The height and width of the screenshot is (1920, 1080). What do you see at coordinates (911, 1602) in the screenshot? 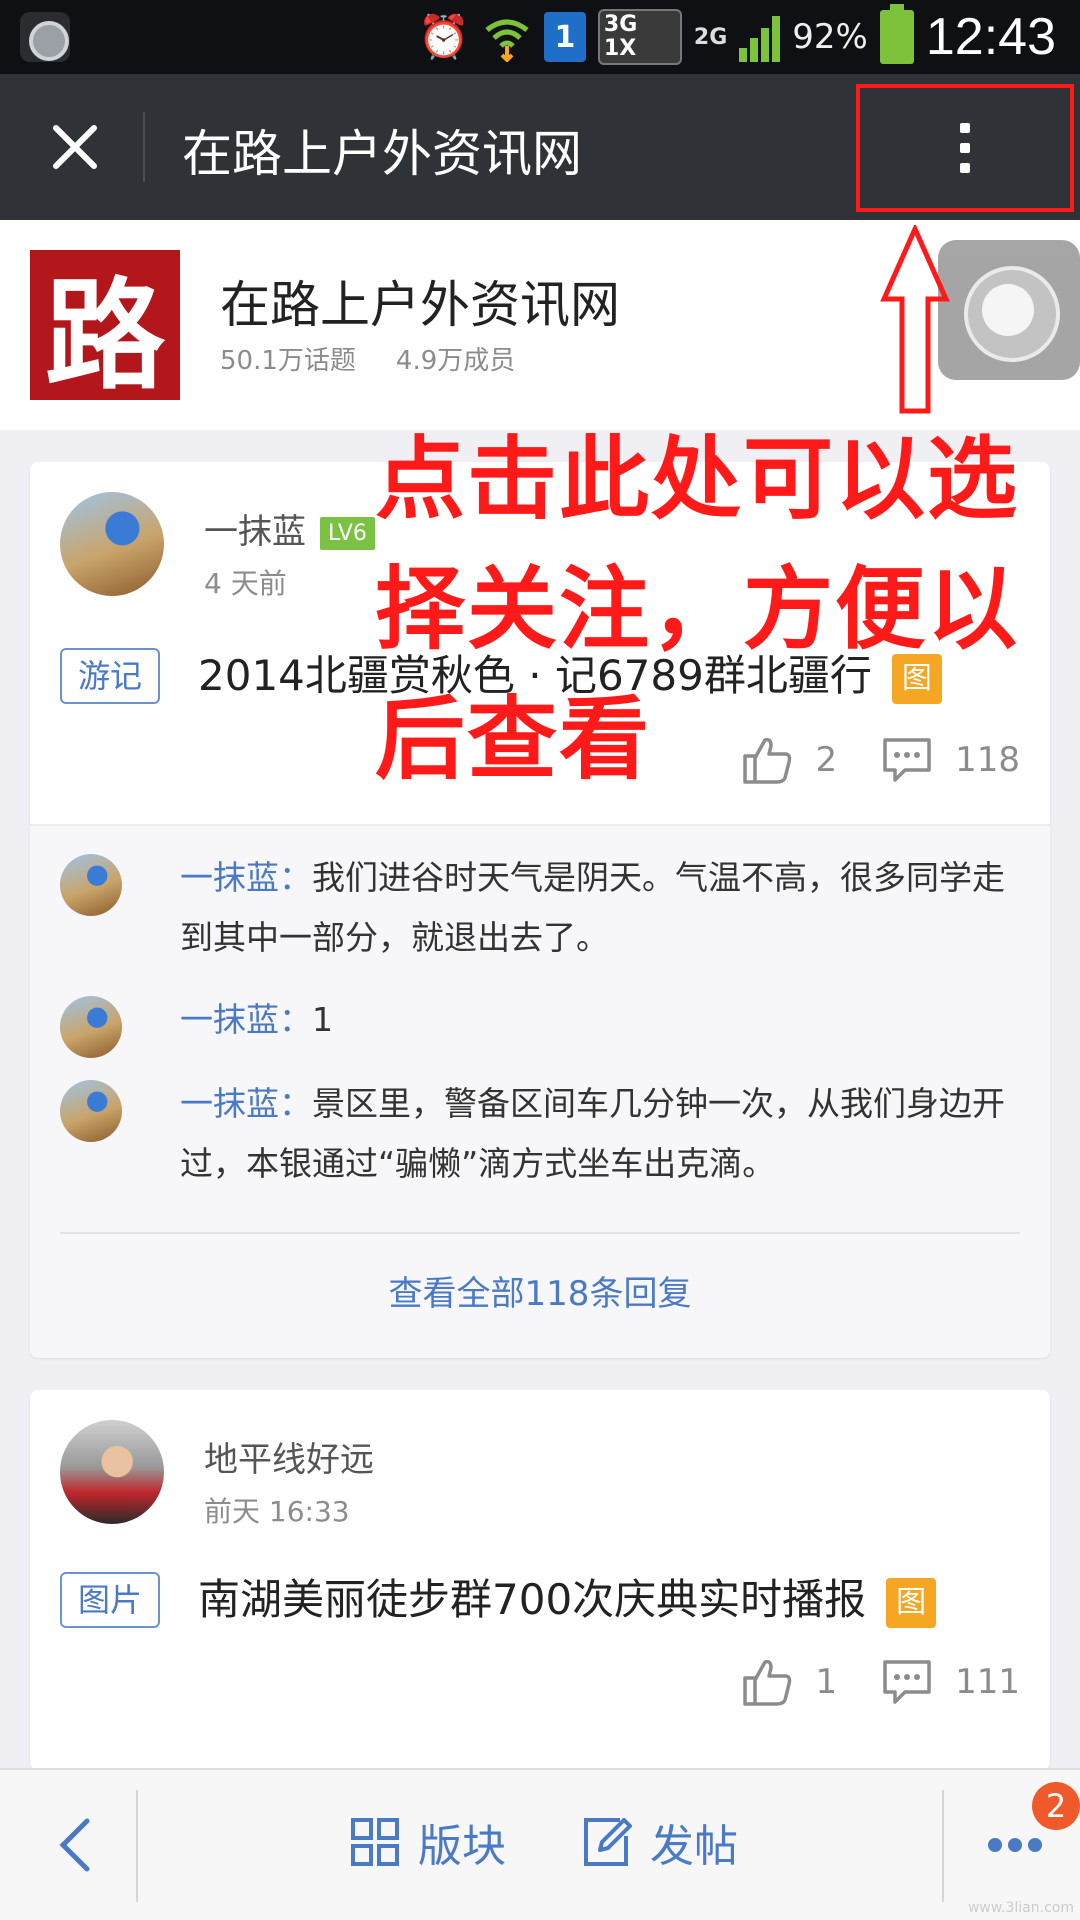
I see `image-badge: 图` at bounding box center [911, 1602].